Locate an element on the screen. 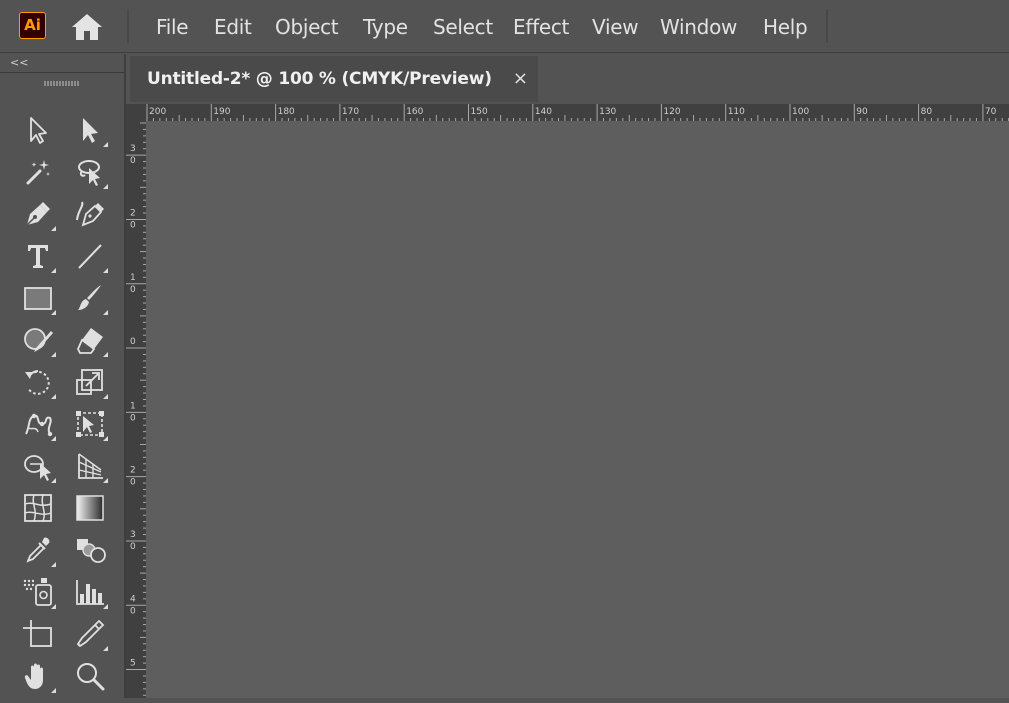  mesh-tool-icon is located at coordinates (38, 508).